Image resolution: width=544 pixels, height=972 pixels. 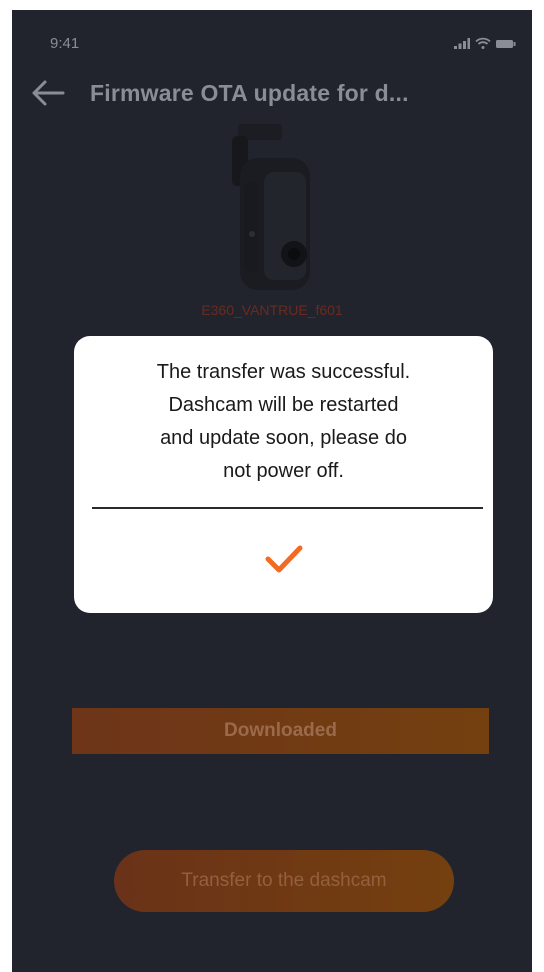 What do you see at coordinates (283, 405) in the screenshot?
I see `dialog-message-line: Dashcam will be restarted` at bounding box center [283, 405].